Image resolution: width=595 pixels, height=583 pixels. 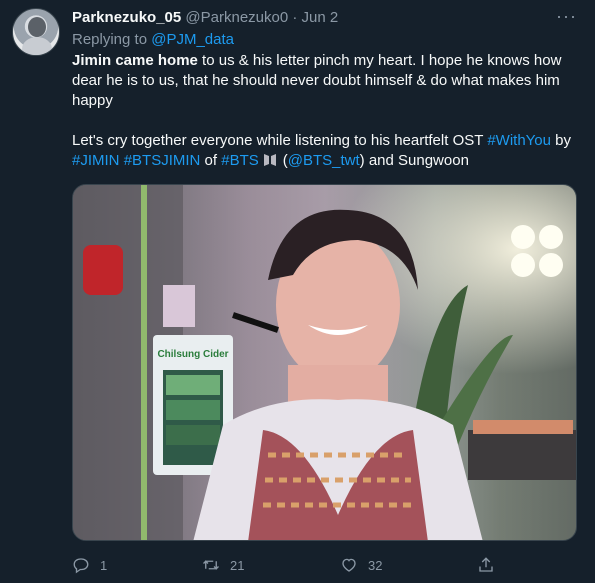 I want to click on fridge-sign: Chilsung Cider, so click(x=192, y=354).